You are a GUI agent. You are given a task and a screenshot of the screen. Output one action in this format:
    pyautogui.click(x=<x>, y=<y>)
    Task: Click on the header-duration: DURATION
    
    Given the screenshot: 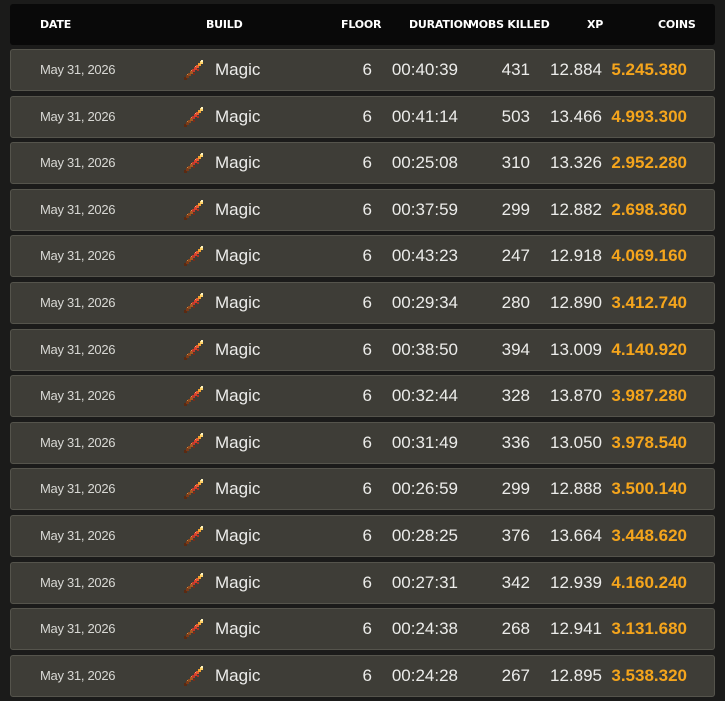 What is the action you would take?
    pyautogui.click(x=440, y=24)
    